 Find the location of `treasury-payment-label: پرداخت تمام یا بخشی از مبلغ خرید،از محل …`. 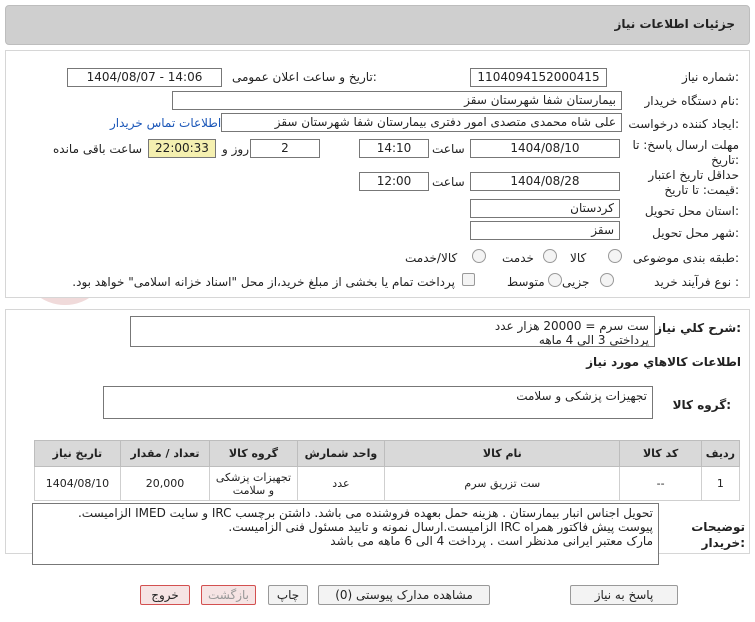

treasury-payment-label: پرداخت تمام یا بخشی از مبلغ خرید،از محل … is located at coordinates (263, 282).